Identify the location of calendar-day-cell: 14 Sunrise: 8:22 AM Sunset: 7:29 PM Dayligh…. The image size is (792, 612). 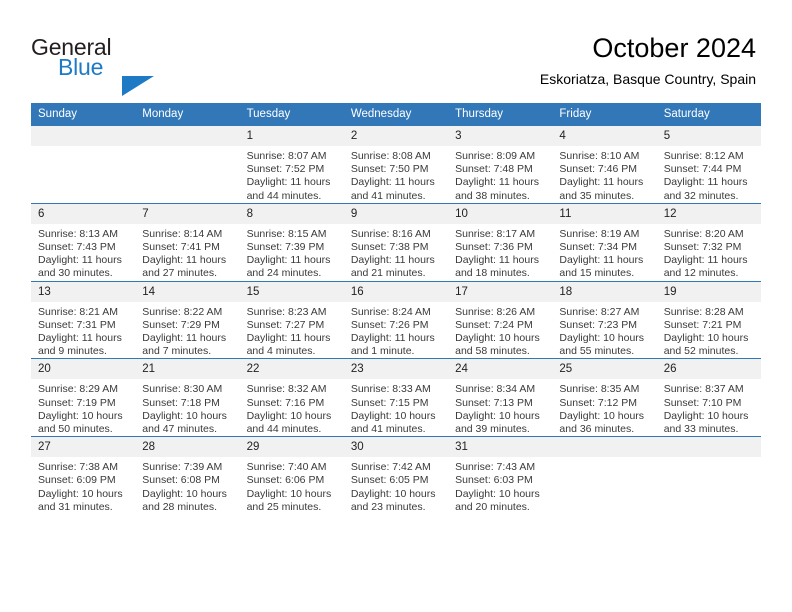
(187, 319).